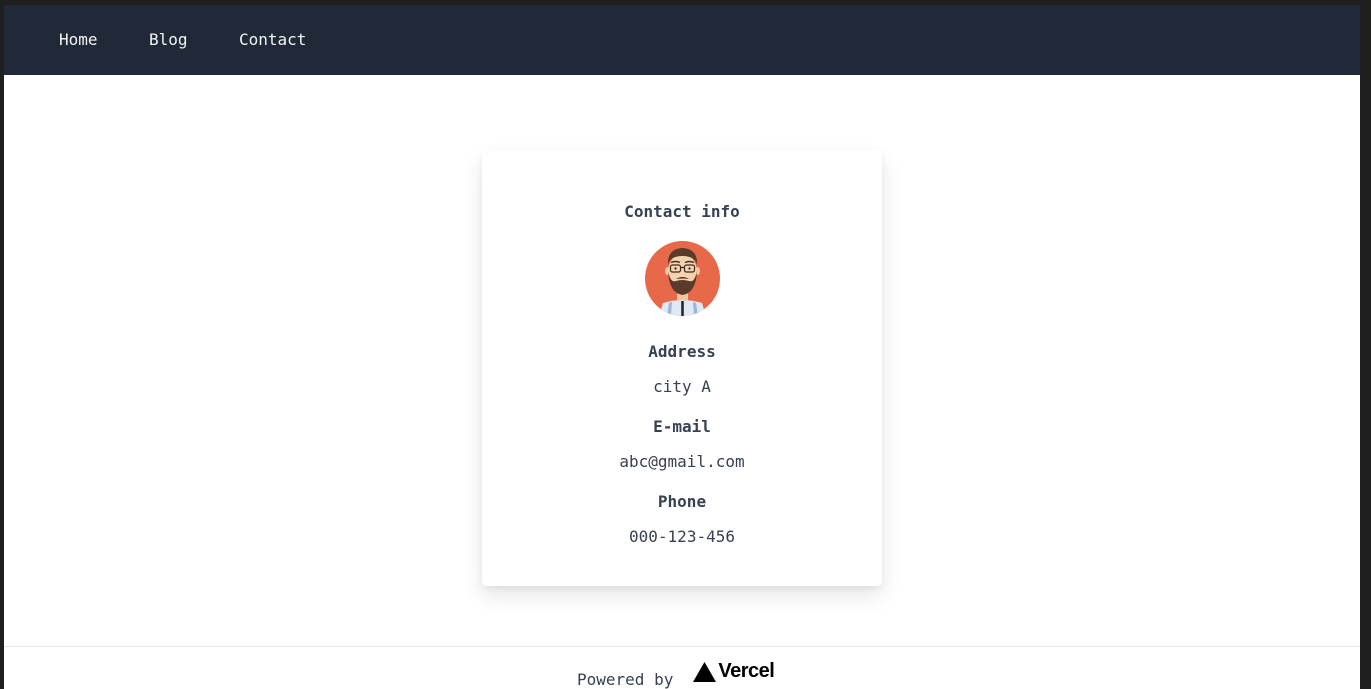 The image size is (1371, 689). What do you see at coordinates (705, 671) in the screenshot?
I see `vercel-triangle-icon` at bounding box center [705, 671].